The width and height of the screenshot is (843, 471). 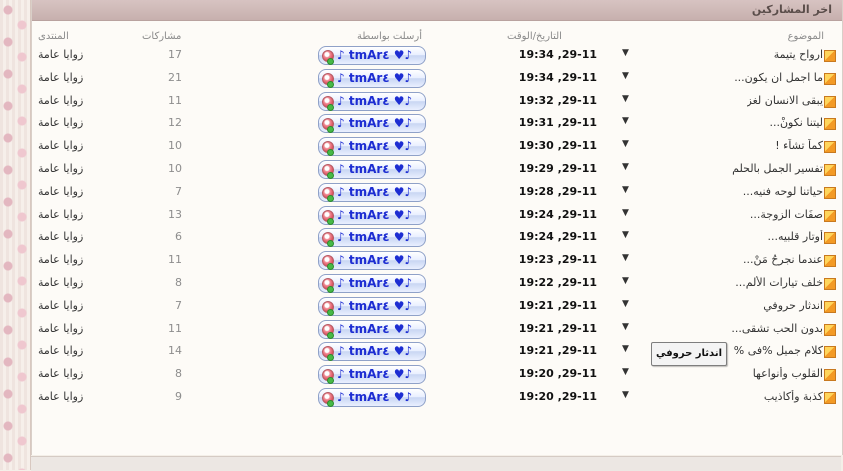 What do you see at coordinates (175, 54) in the screenshot?
I see `post-count: 17` at bounding box center [175, 54].